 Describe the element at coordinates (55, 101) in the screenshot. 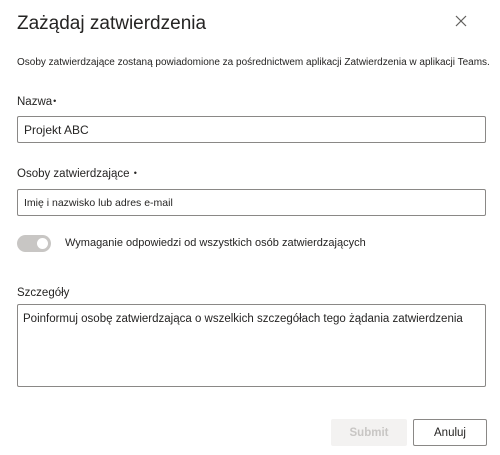

I see `name-required-mark: •` at that location.